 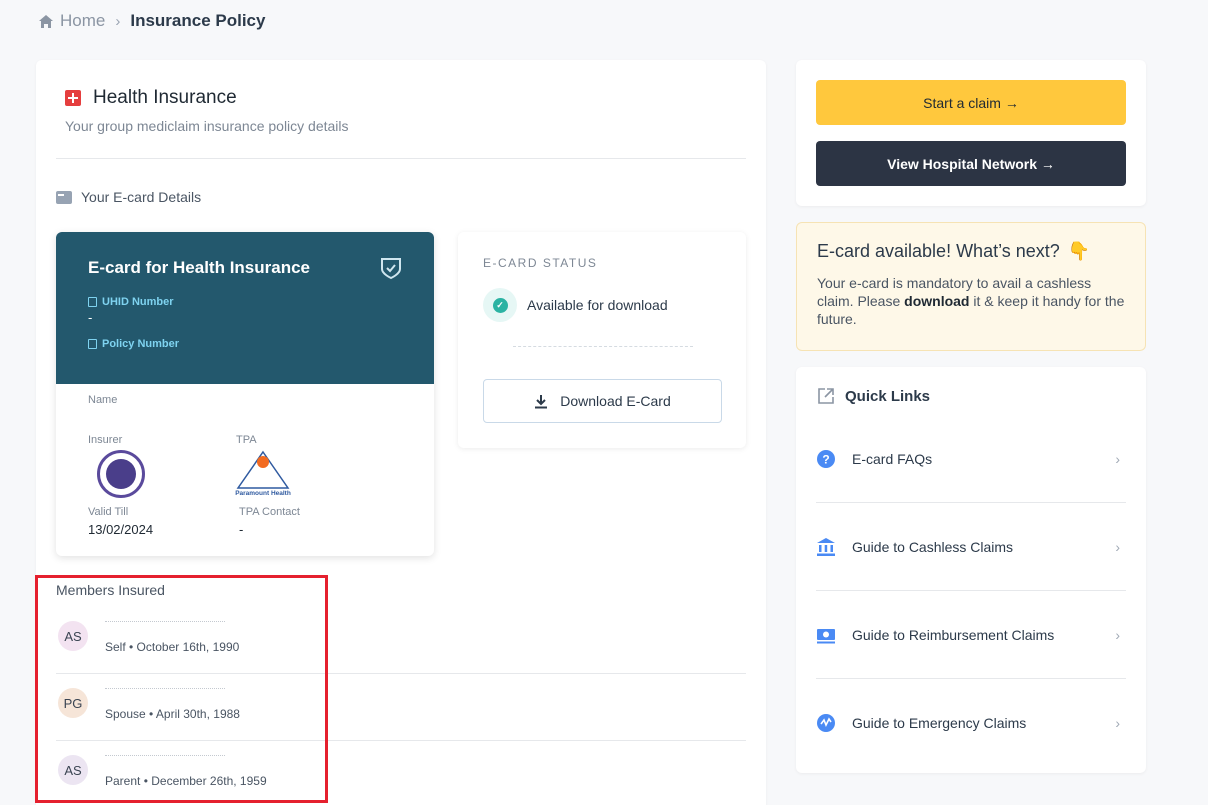 I want to click on breadcrumb: Home › Insurance Policy, so click(x=151, y=21).